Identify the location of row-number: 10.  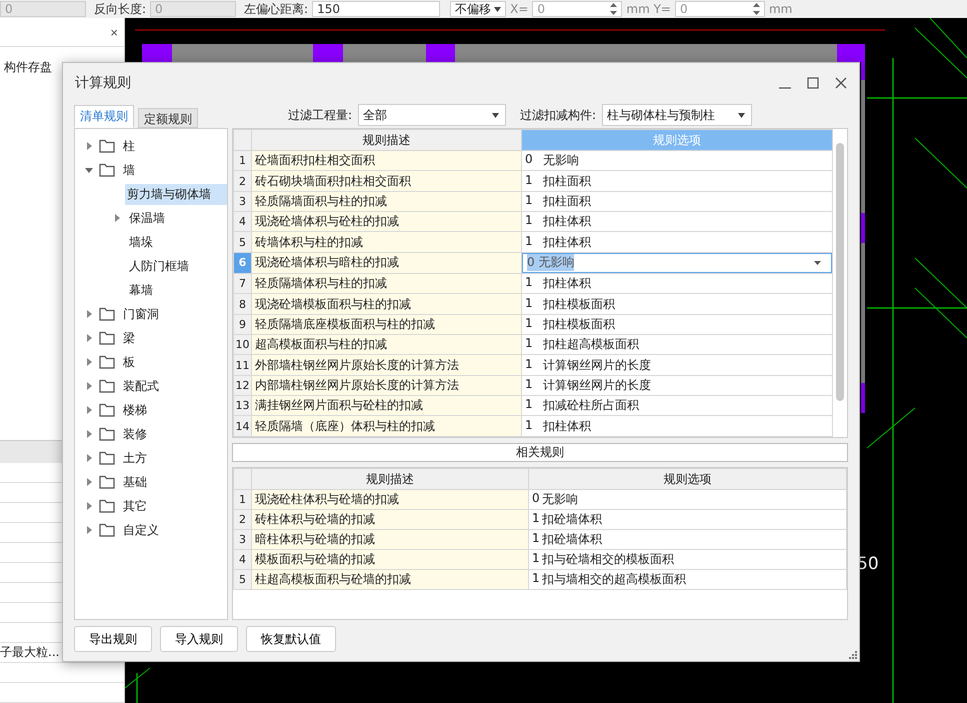
(243, 344).